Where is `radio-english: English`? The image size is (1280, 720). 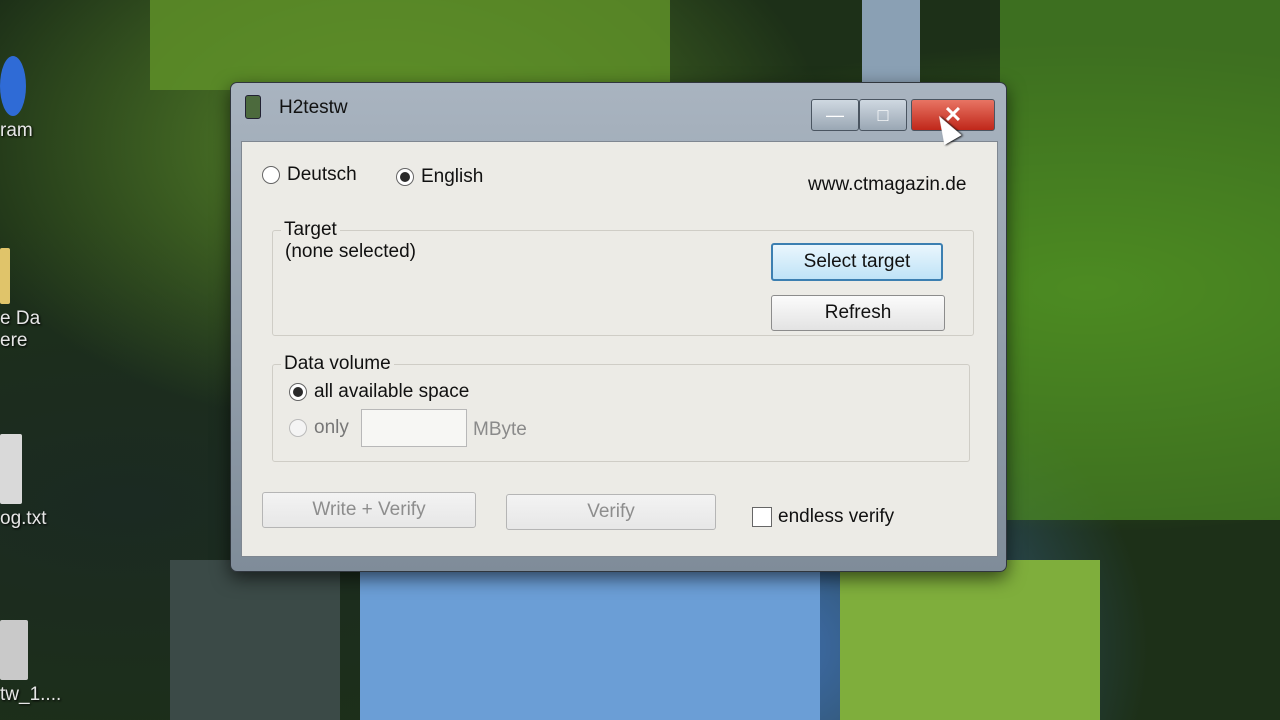
radio-english: English is located at coordinates (439, 177).